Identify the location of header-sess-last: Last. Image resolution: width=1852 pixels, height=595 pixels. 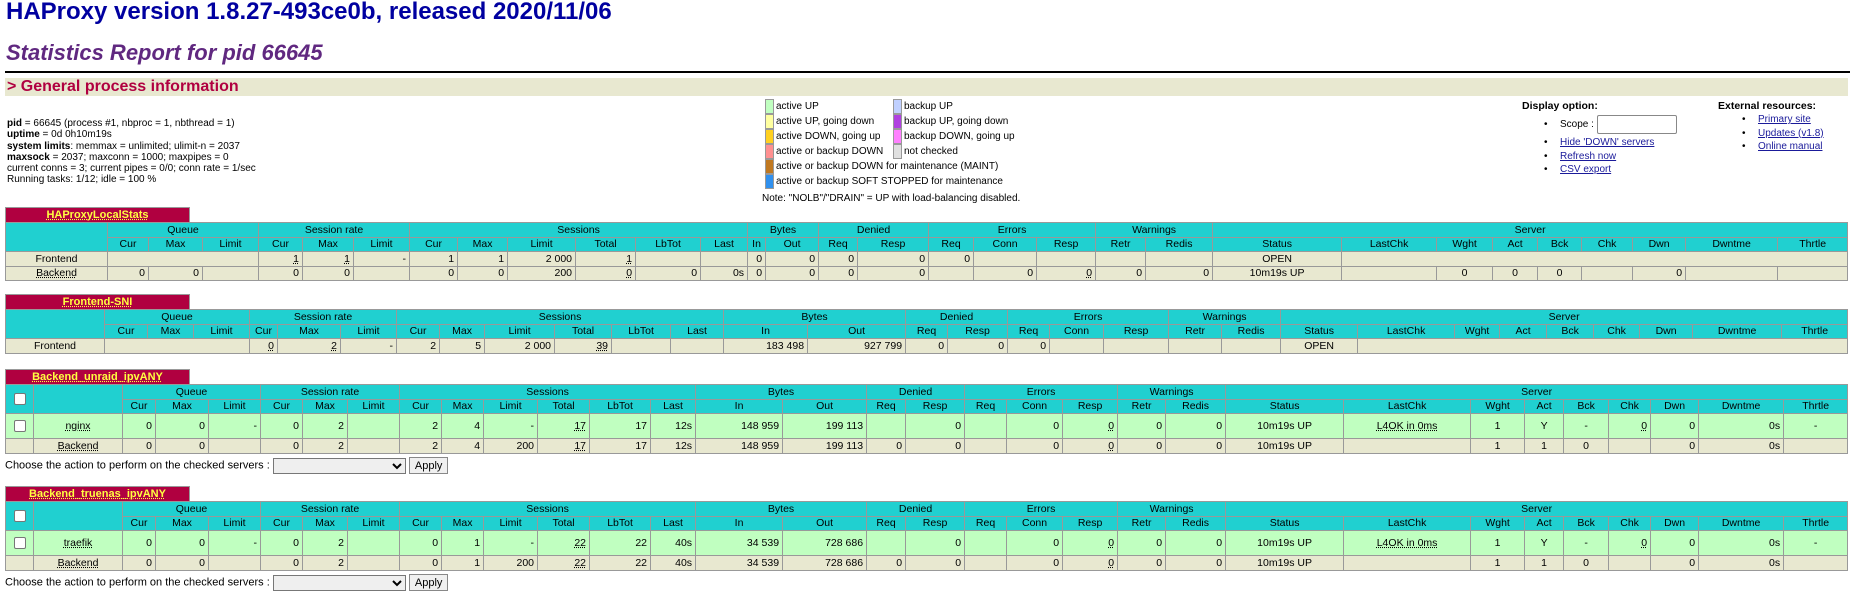
(673, 406).